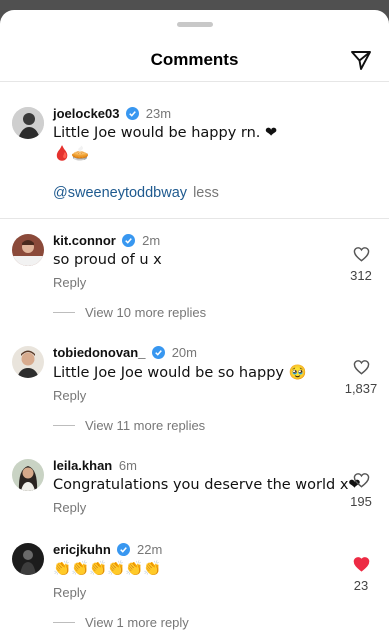 This screenshot has width=389, height=640. I want to click on view-more-label: View 11 more replies, so click(145, 425).